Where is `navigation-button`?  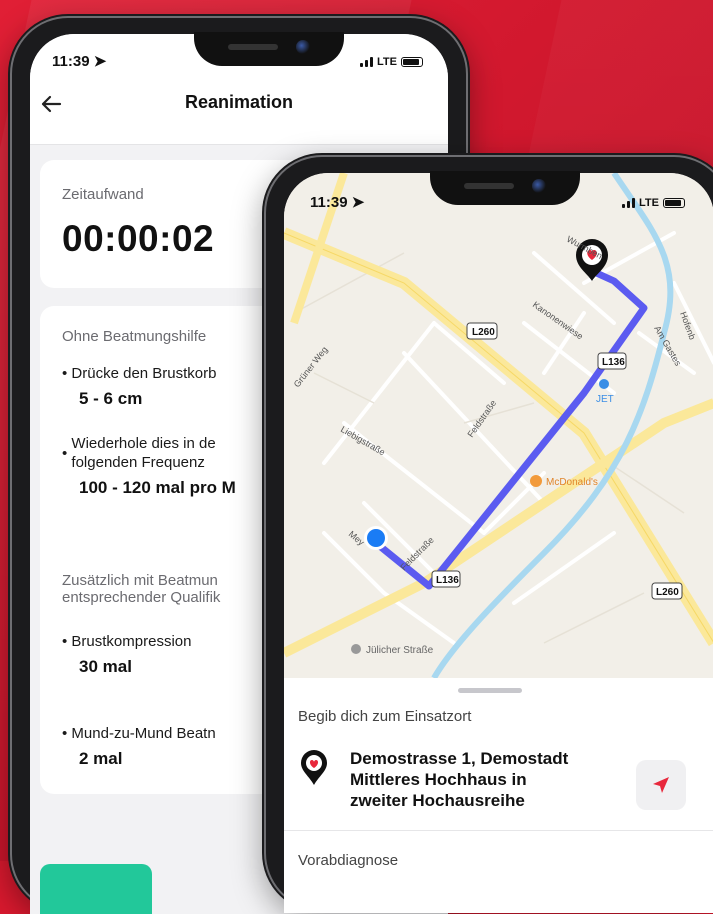 navigation-button is located at coordinates (661, 785).